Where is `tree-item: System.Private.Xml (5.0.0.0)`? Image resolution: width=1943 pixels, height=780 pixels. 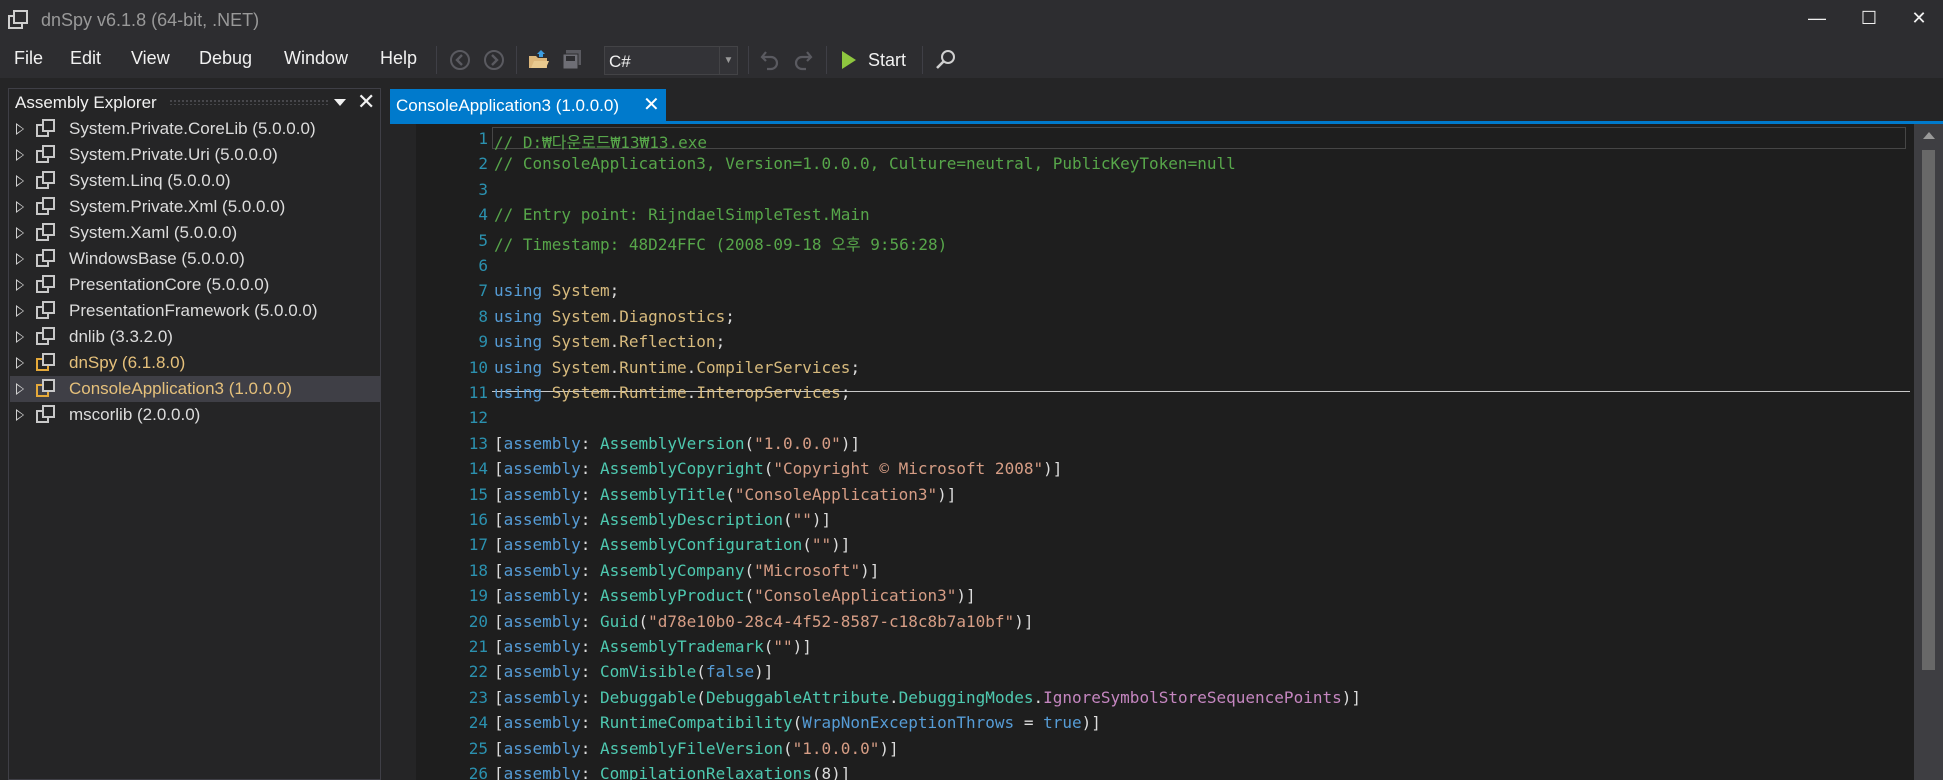 tree-item: System.Private.Xml (5.0.0.0) is located at coordinates (195, 207).